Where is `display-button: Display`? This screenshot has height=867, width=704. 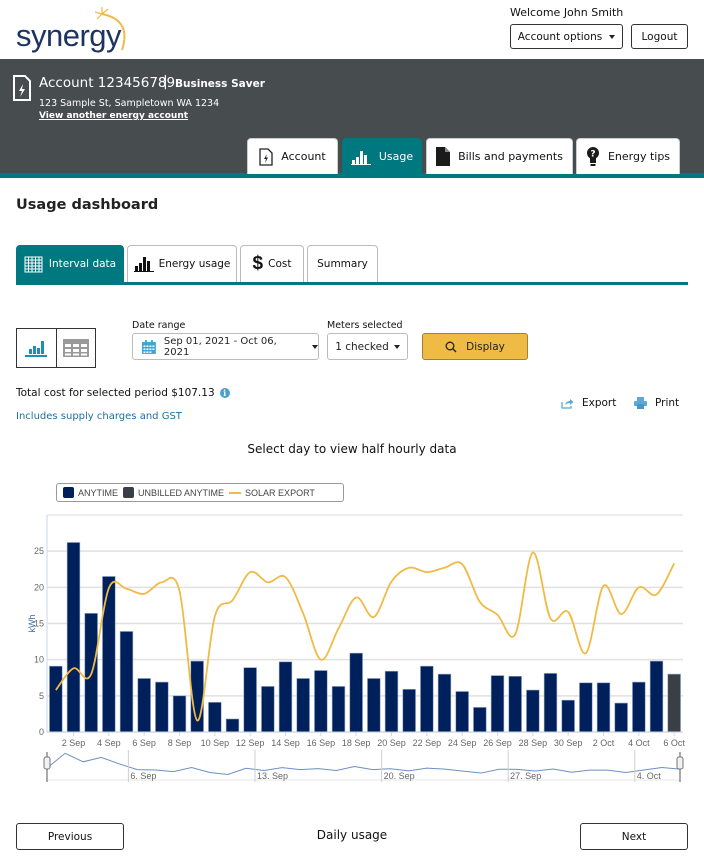 display-button: Display is located at coordinates (475, 346).